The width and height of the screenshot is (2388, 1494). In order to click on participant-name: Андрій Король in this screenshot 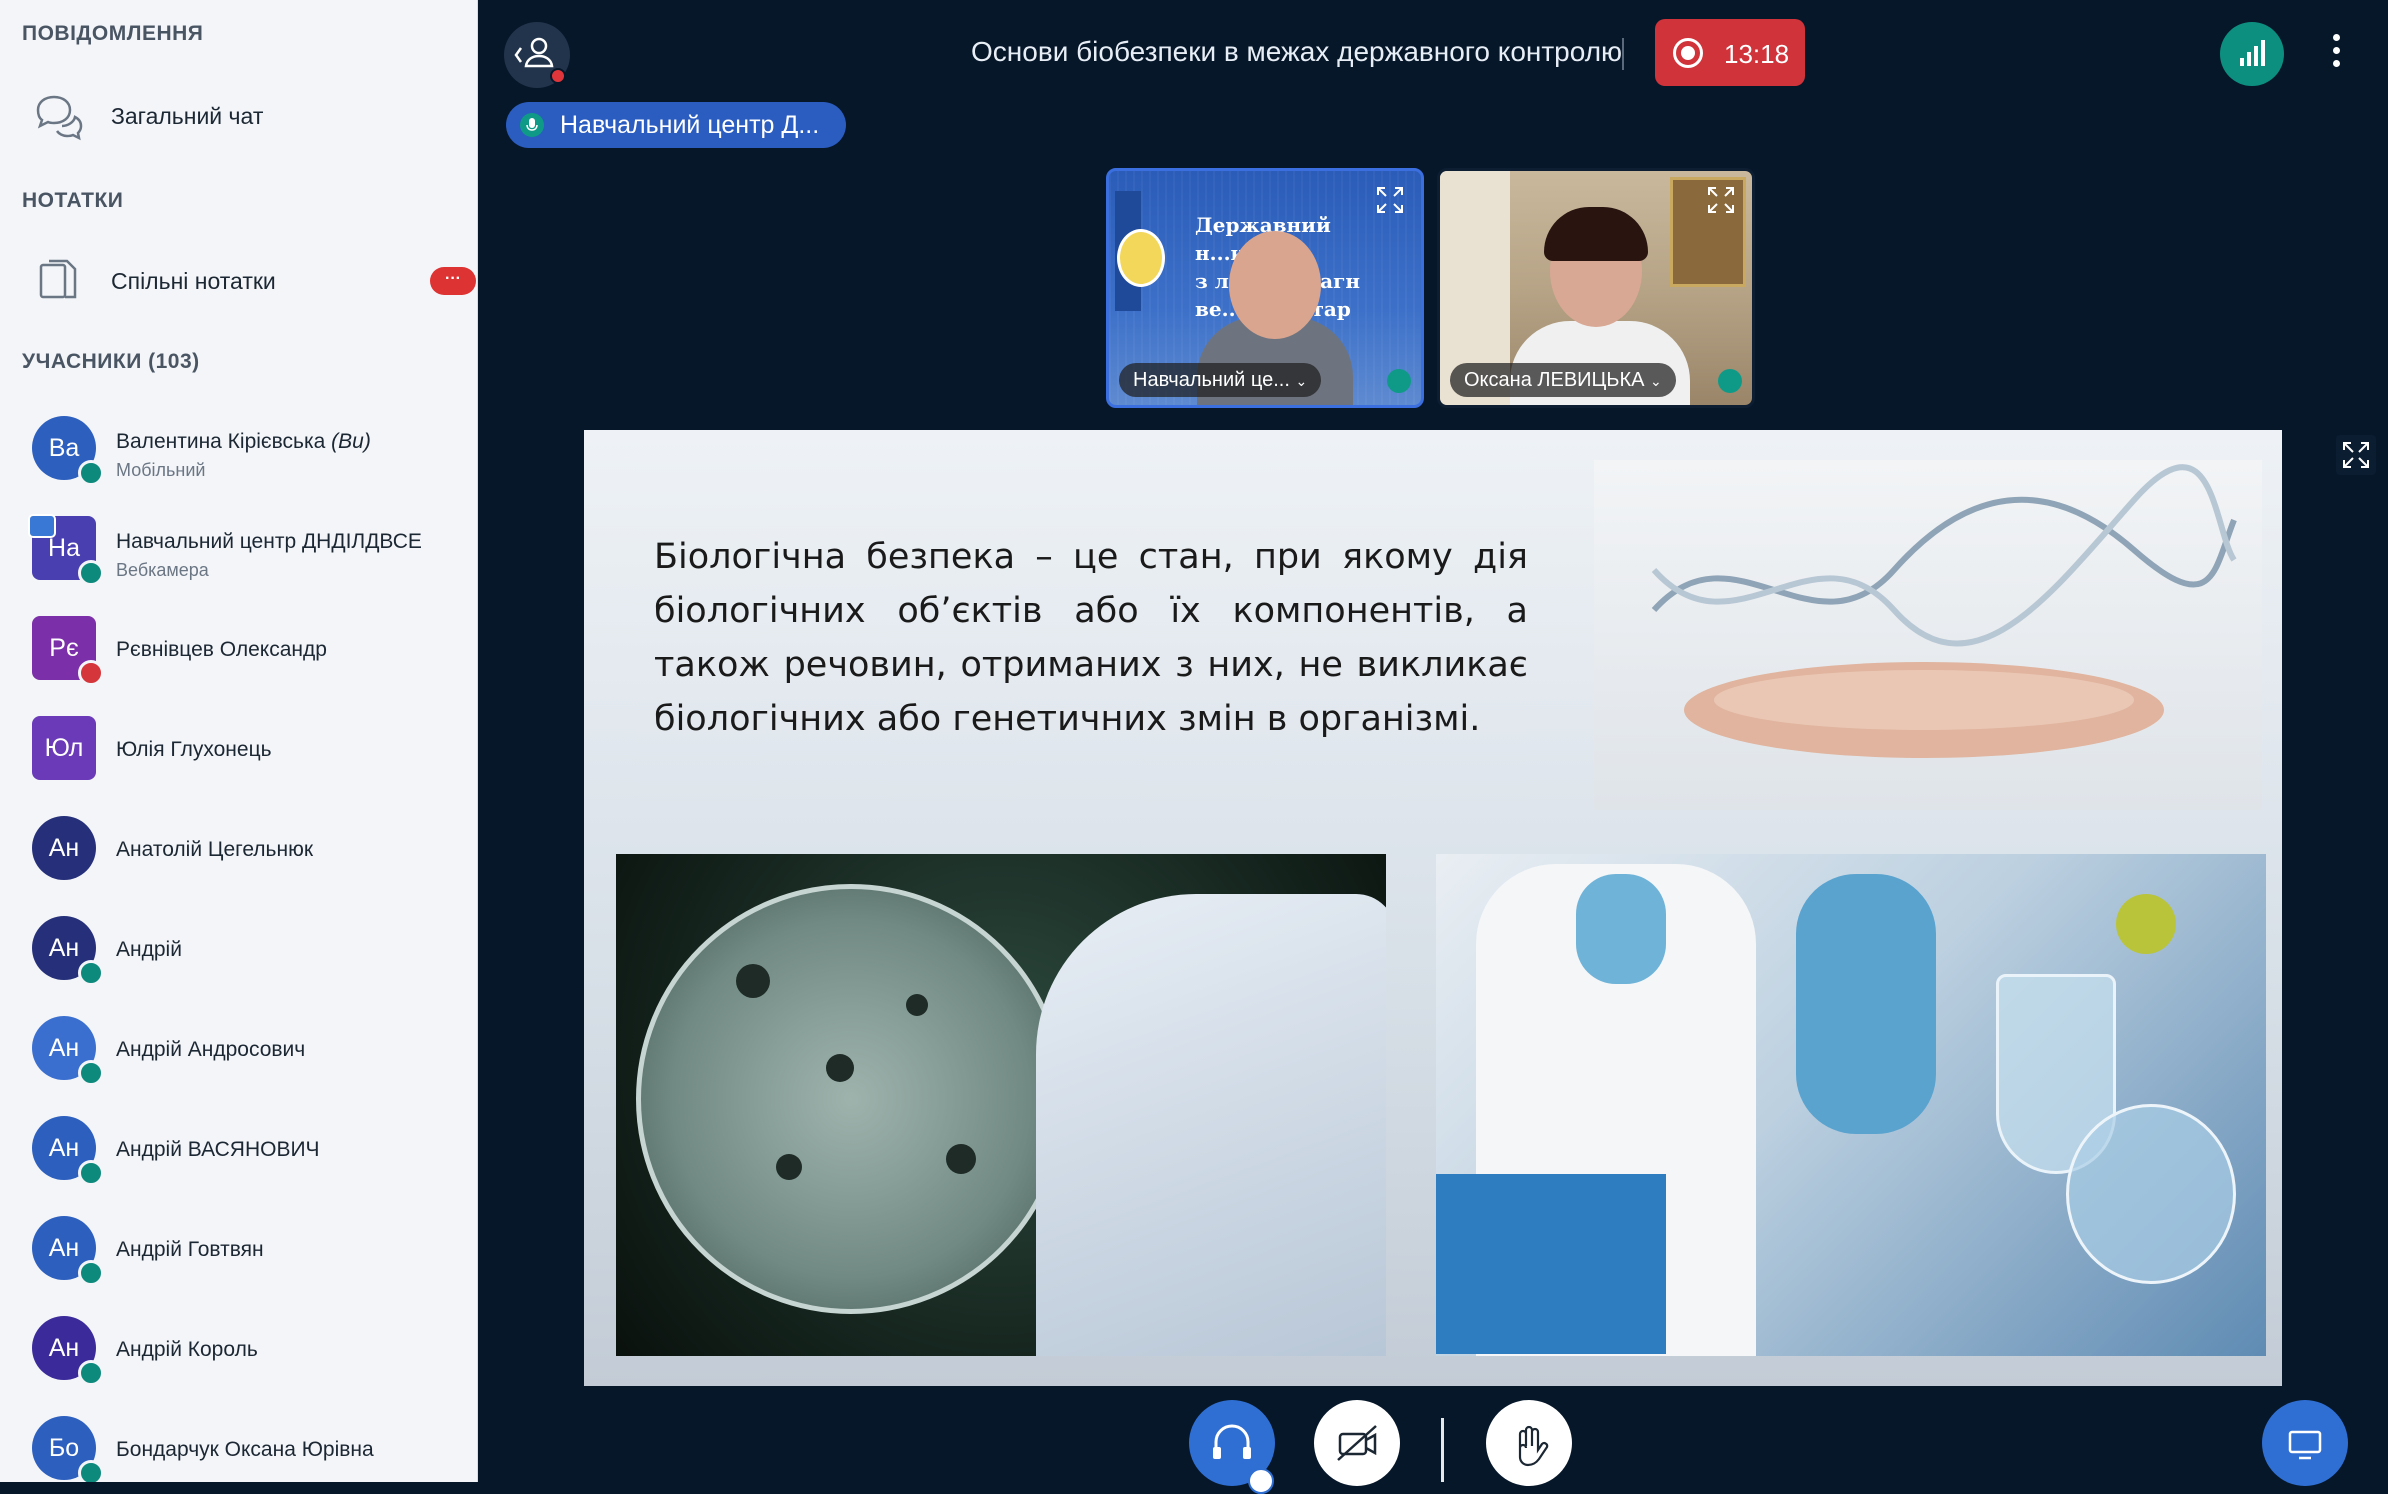, I will do `click(187, 1350)`.